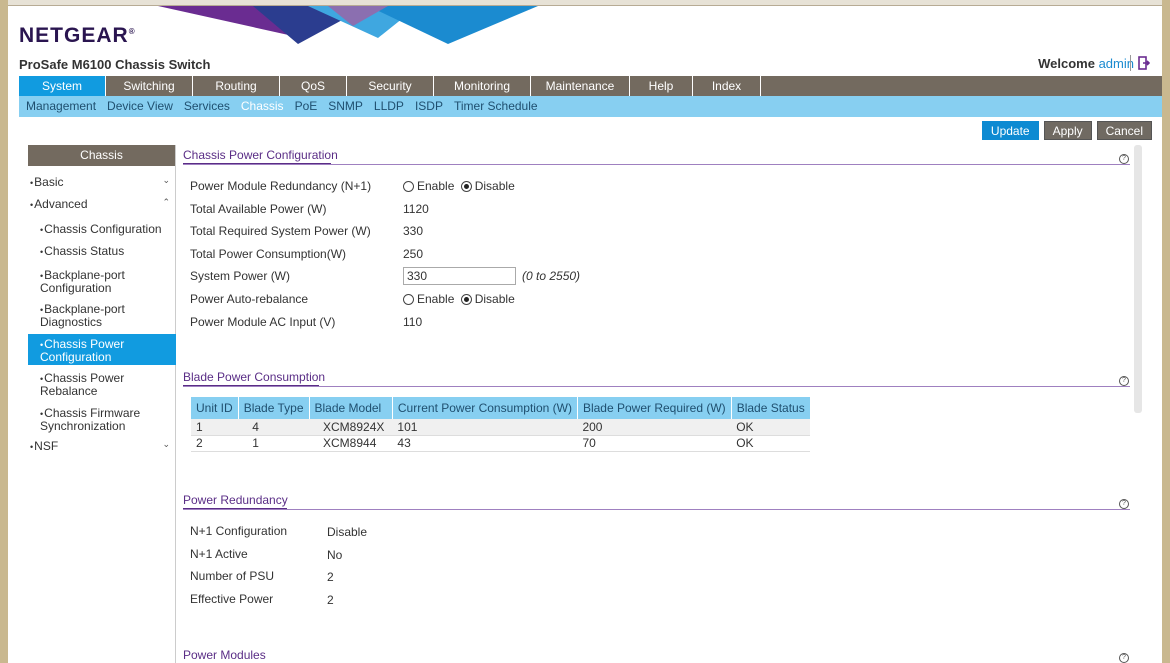 Image resolution: width=1170 pixels, height=663 pixels. What do you see at coordinates (348, 25) in the screenshot?
I see `header-art` at bounding box center [348, 25].